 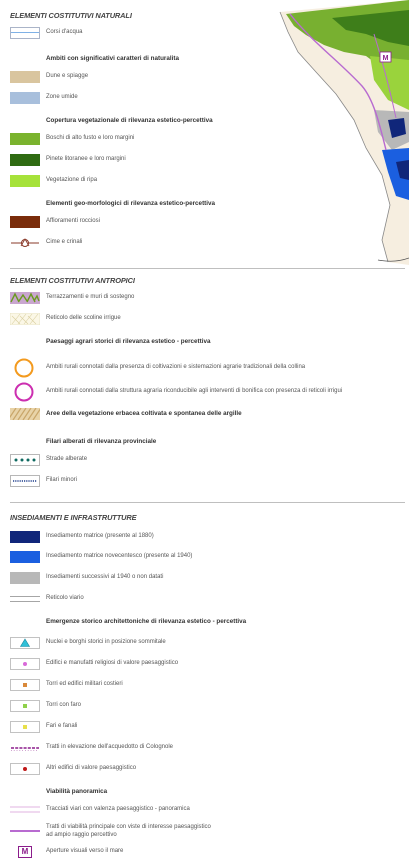 What do you see at coordinates (84, 684) in the screenshot?
I see `torri-militari-label: Torri ed edifici militari costieri` at bounding box center [84, 684].